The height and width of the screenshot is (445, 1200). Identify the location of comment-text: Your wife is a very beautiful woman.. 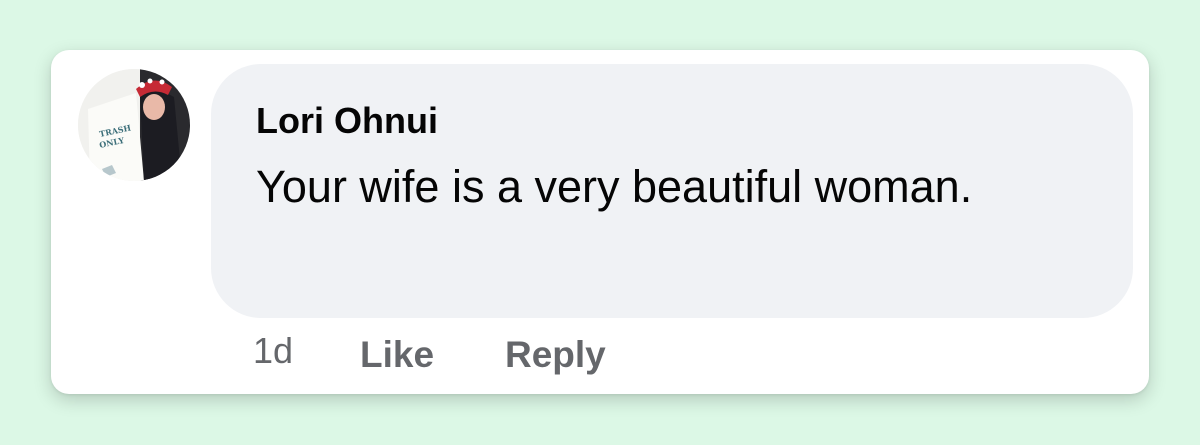
(614, 186).